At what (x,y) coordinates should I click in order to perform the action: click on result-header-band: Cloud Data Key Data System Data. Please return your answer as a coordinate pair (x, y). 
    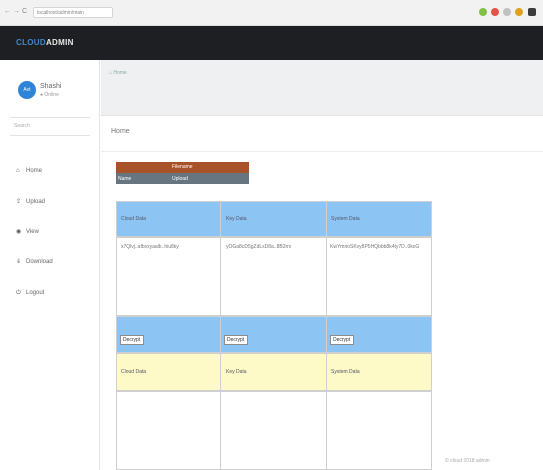
    Looking at the image, I should click on (274, 372).